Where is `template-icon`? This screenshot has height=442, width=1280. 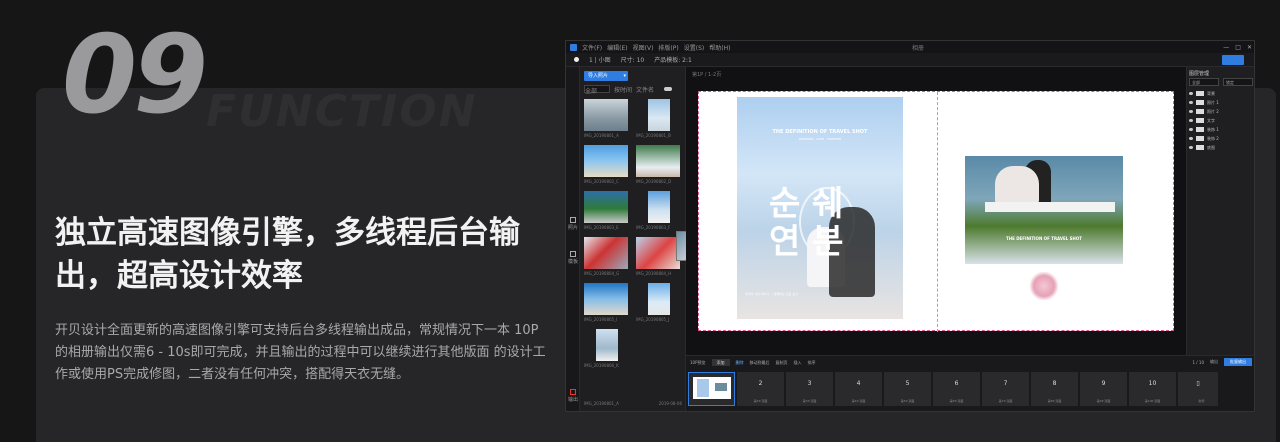 template-icon is located at coordinates (573, 254).